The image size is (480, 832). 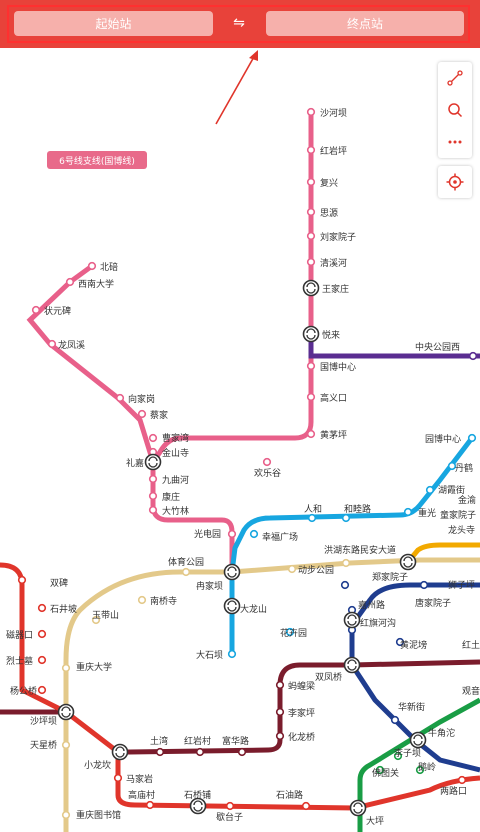 What do you see at coordinates (293, 633) in the screenshot?
I see `station-label: 花卉园` at bounding box center [293, 633].